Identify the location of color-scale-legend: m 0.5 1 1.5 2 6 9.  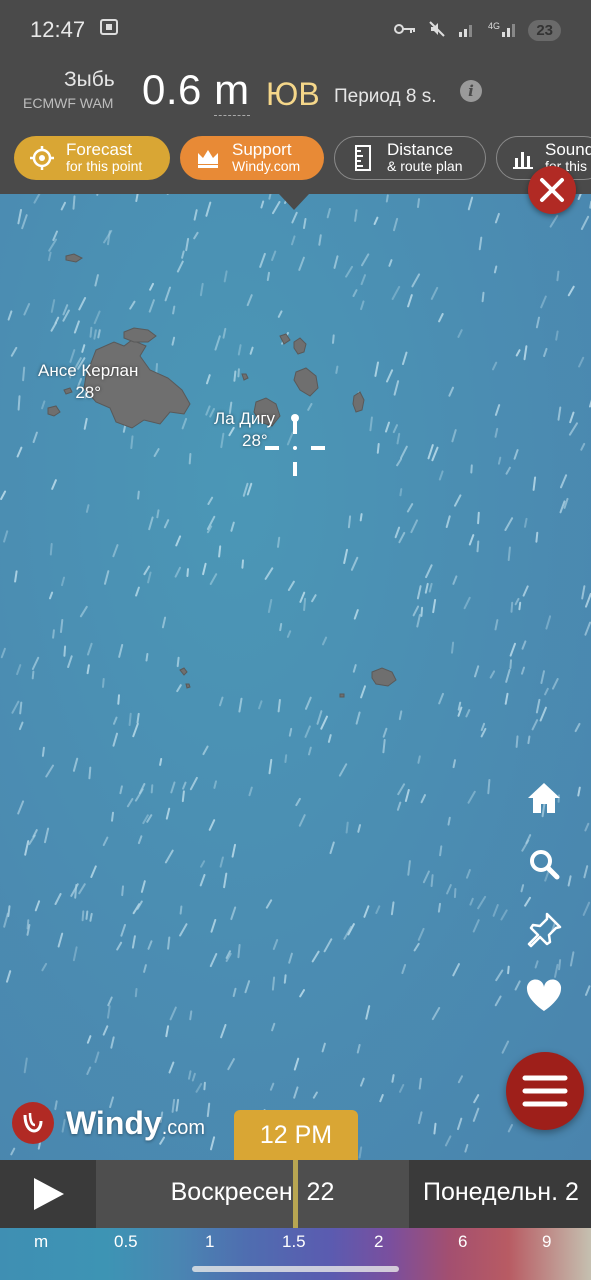
(295, 1254).